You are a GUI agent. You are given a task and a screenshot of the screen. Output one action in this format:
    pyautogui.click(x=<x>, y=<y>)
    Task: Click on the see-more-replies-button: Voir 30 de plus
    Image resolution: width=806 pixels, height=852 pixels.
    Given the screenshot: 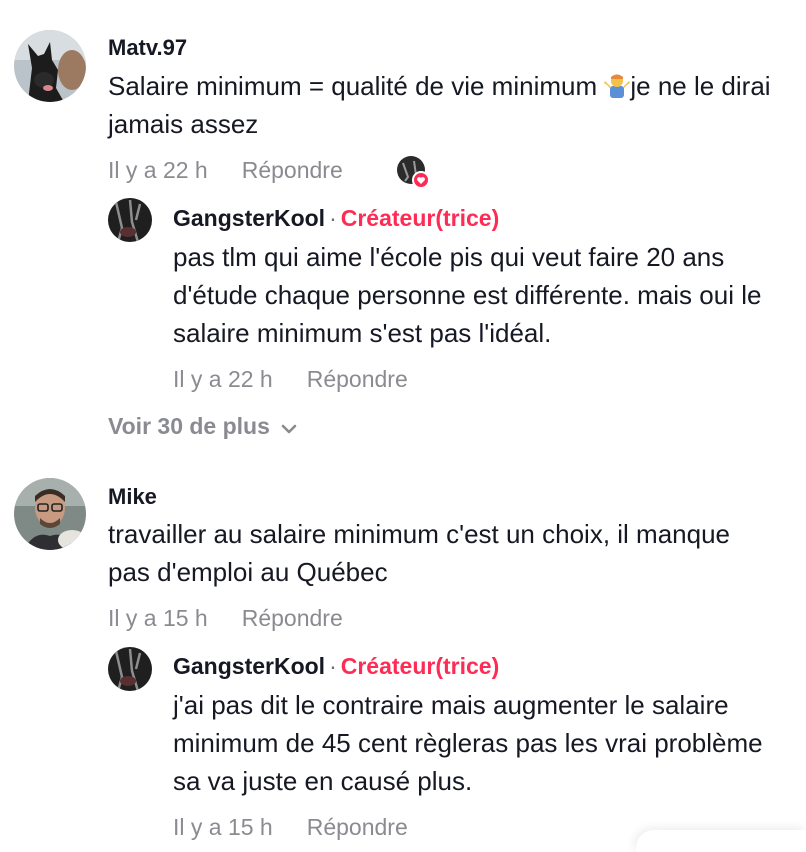 What is the action you would take?
    pyautogui.click(x=203, y=427)
    